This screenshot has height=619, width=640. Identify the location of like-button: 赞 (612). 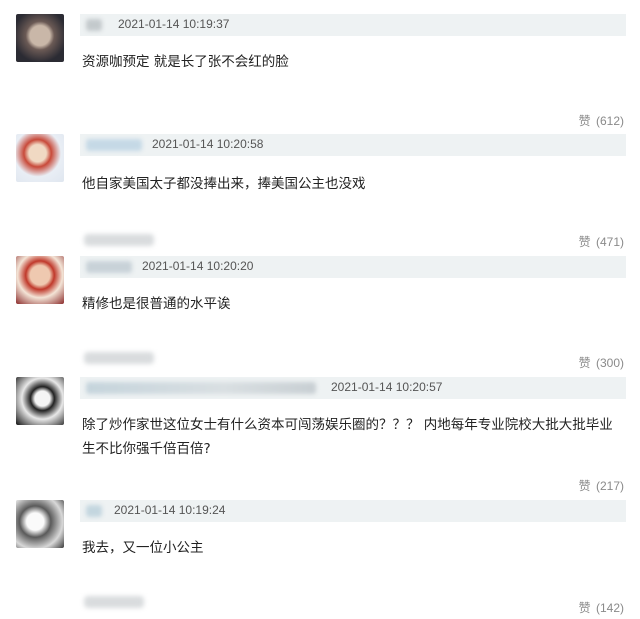
(601, 120).